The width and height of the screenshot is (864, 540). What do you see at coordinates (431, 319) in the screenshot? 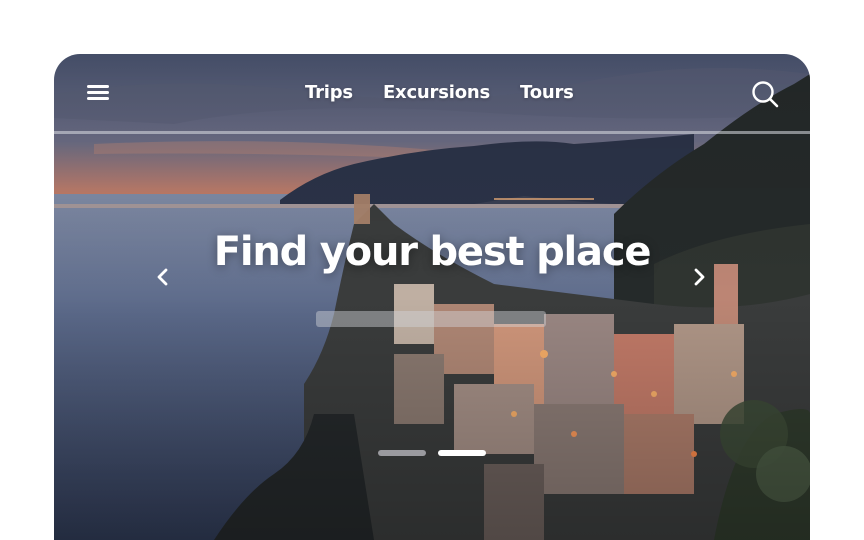
I see `subtitle-placeholder-bar` at bounding box center [431, 319].